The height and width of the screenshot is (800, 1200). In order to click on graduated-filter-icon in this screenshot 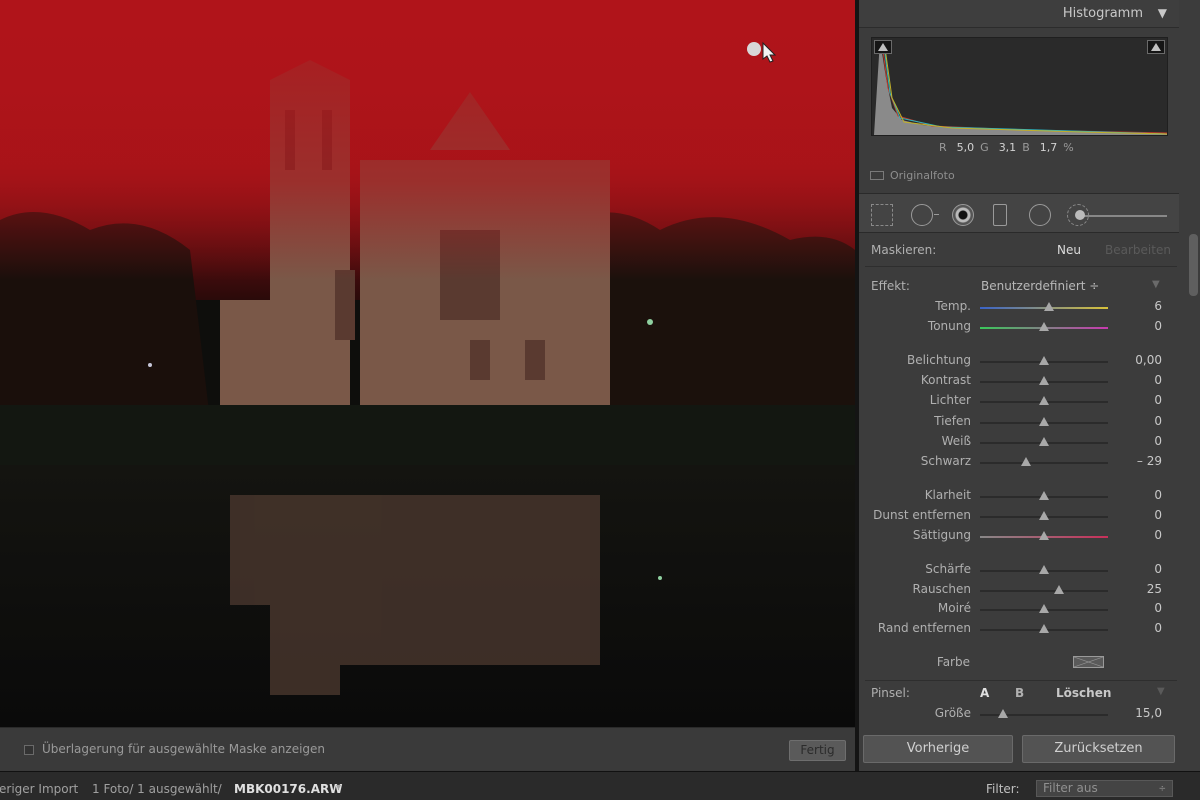, I will do `click(1000, 215)`.